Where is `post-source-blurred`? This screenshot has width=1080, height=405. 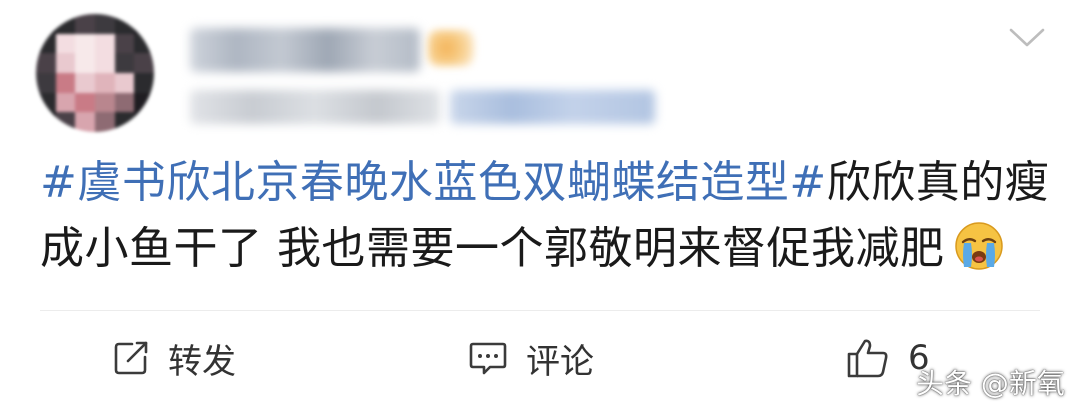 post-source-blurred is located at coordinates (552, 107).